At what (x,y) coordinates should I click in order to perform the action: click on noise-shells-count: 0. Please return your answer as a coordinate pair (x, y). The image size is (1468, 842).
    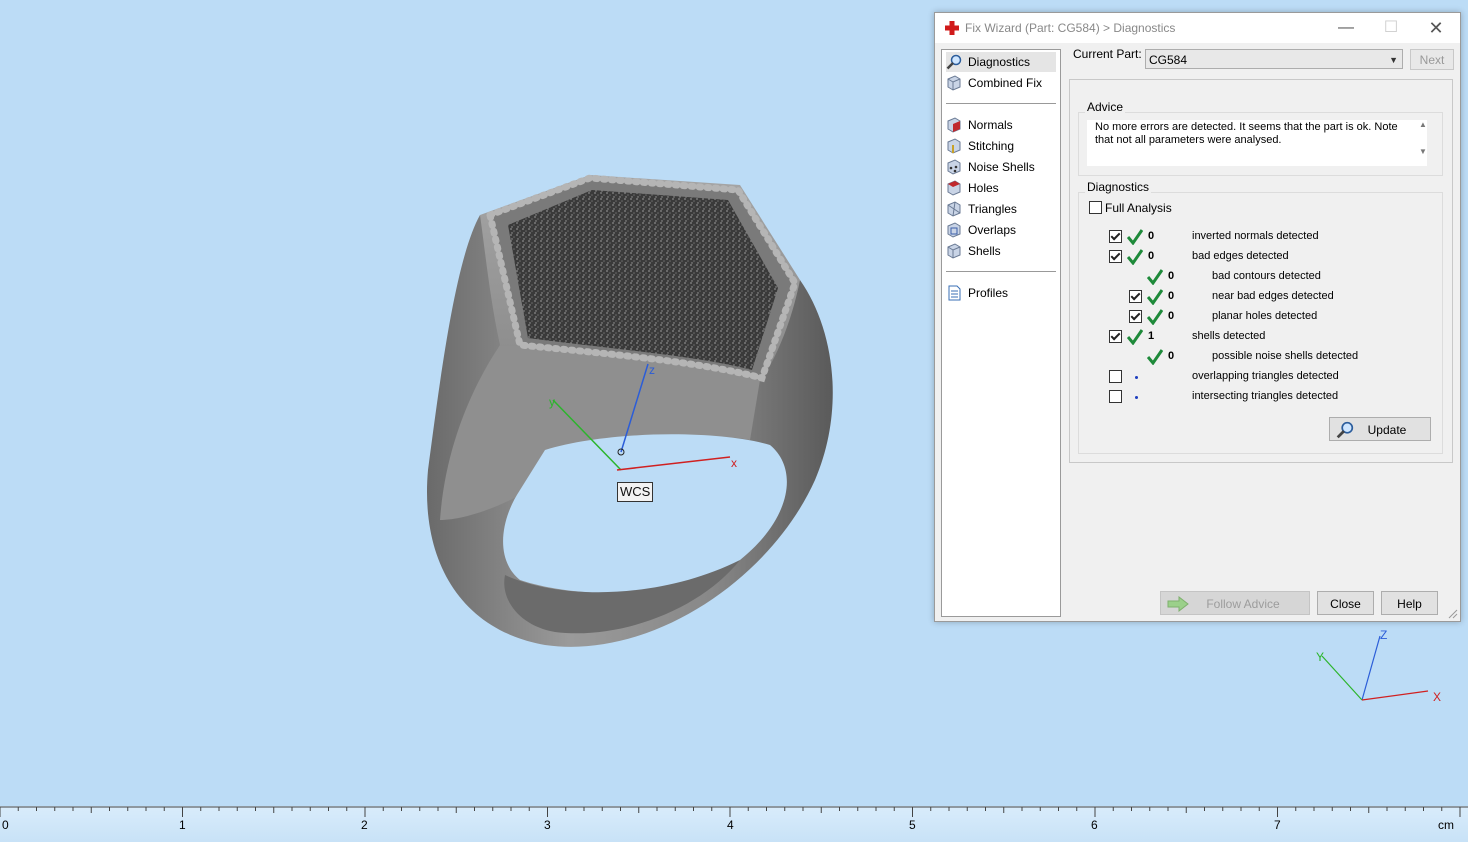
    Looking at the image, I should click on (1171, 356).